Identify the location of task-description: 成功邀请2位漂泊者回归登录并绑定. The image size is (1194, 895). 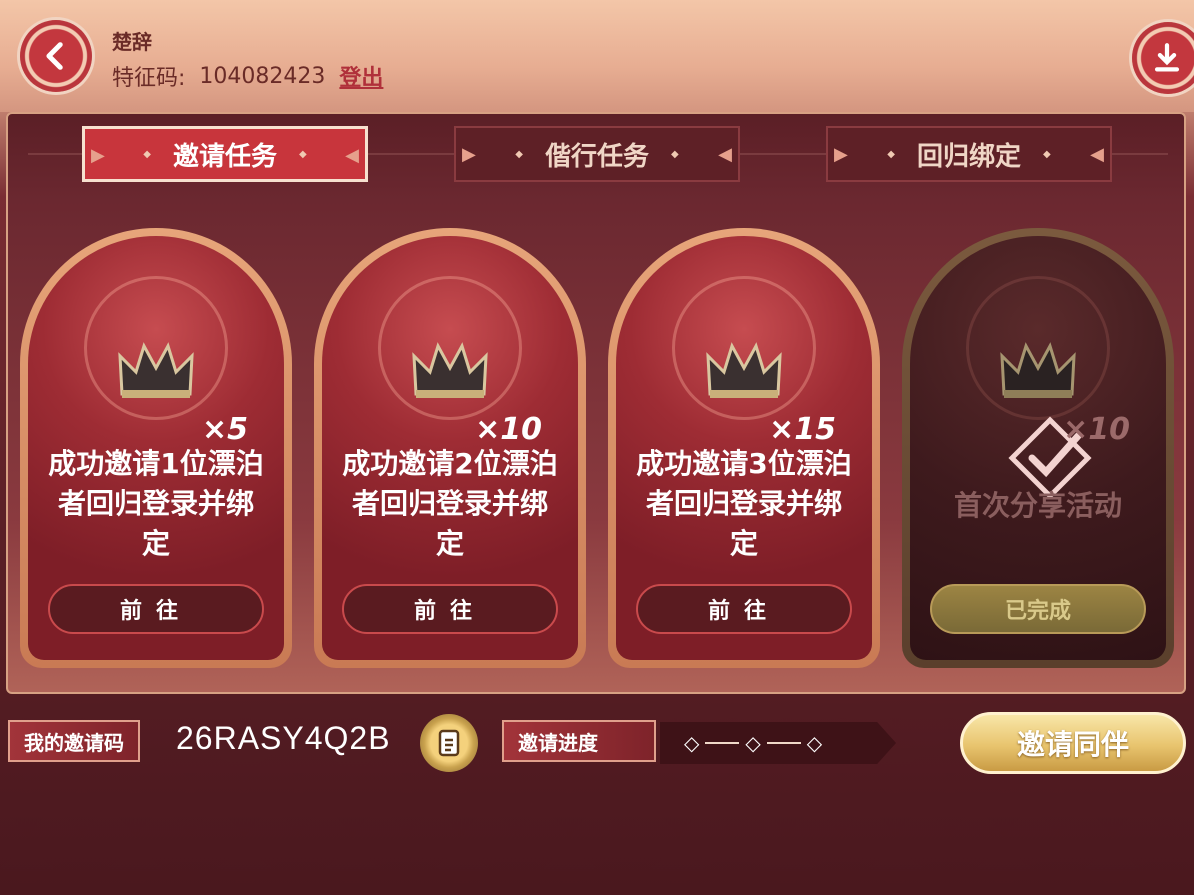
(450, 503).